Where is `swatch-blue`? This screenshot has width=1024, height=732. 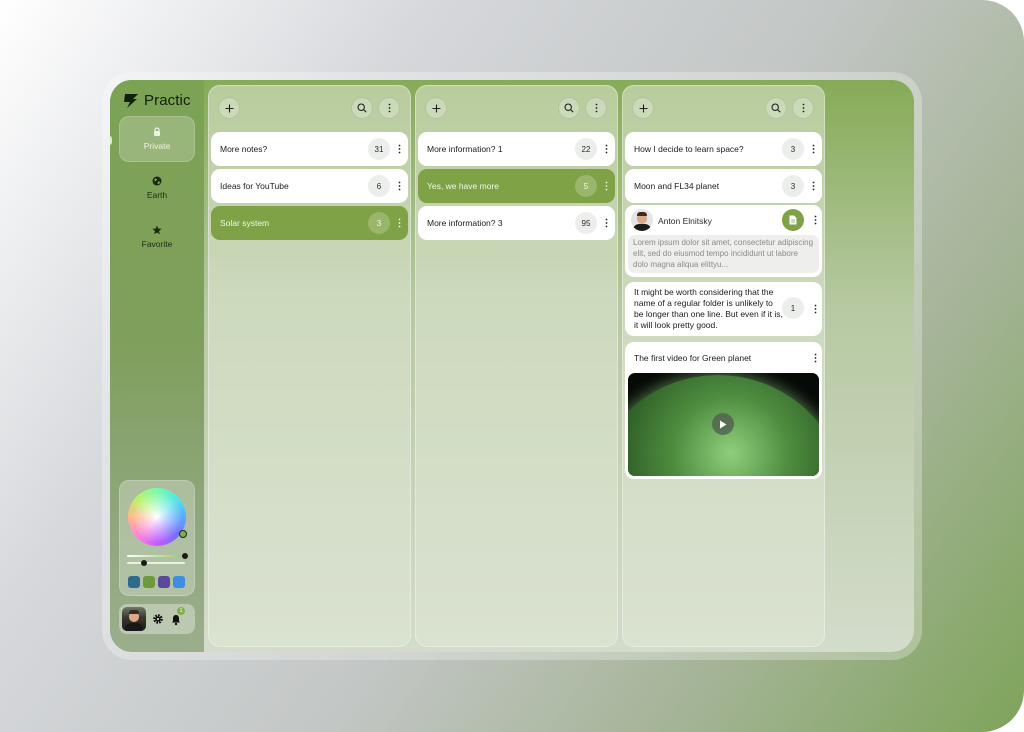
swatch-blue is located at coordinates (134, 582).